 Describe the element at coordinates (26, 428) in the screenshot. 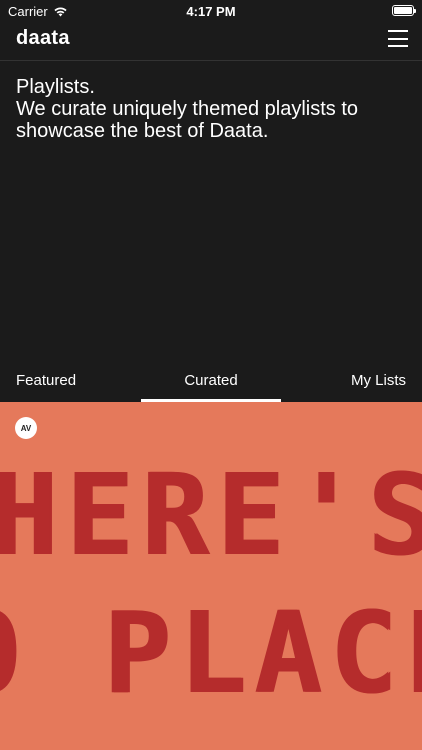

I see `av-badge: AV` at that location.